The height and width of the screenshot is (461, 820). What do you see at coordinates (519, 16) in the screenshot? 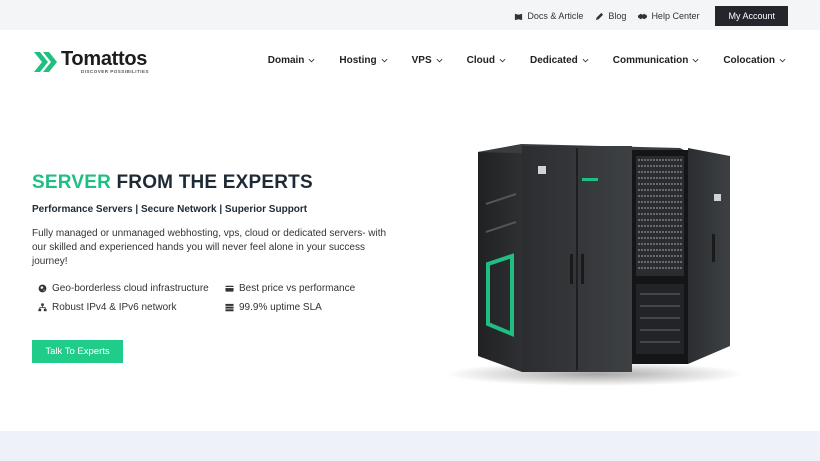
I see `book-icon` at bounding box center [519, 16].